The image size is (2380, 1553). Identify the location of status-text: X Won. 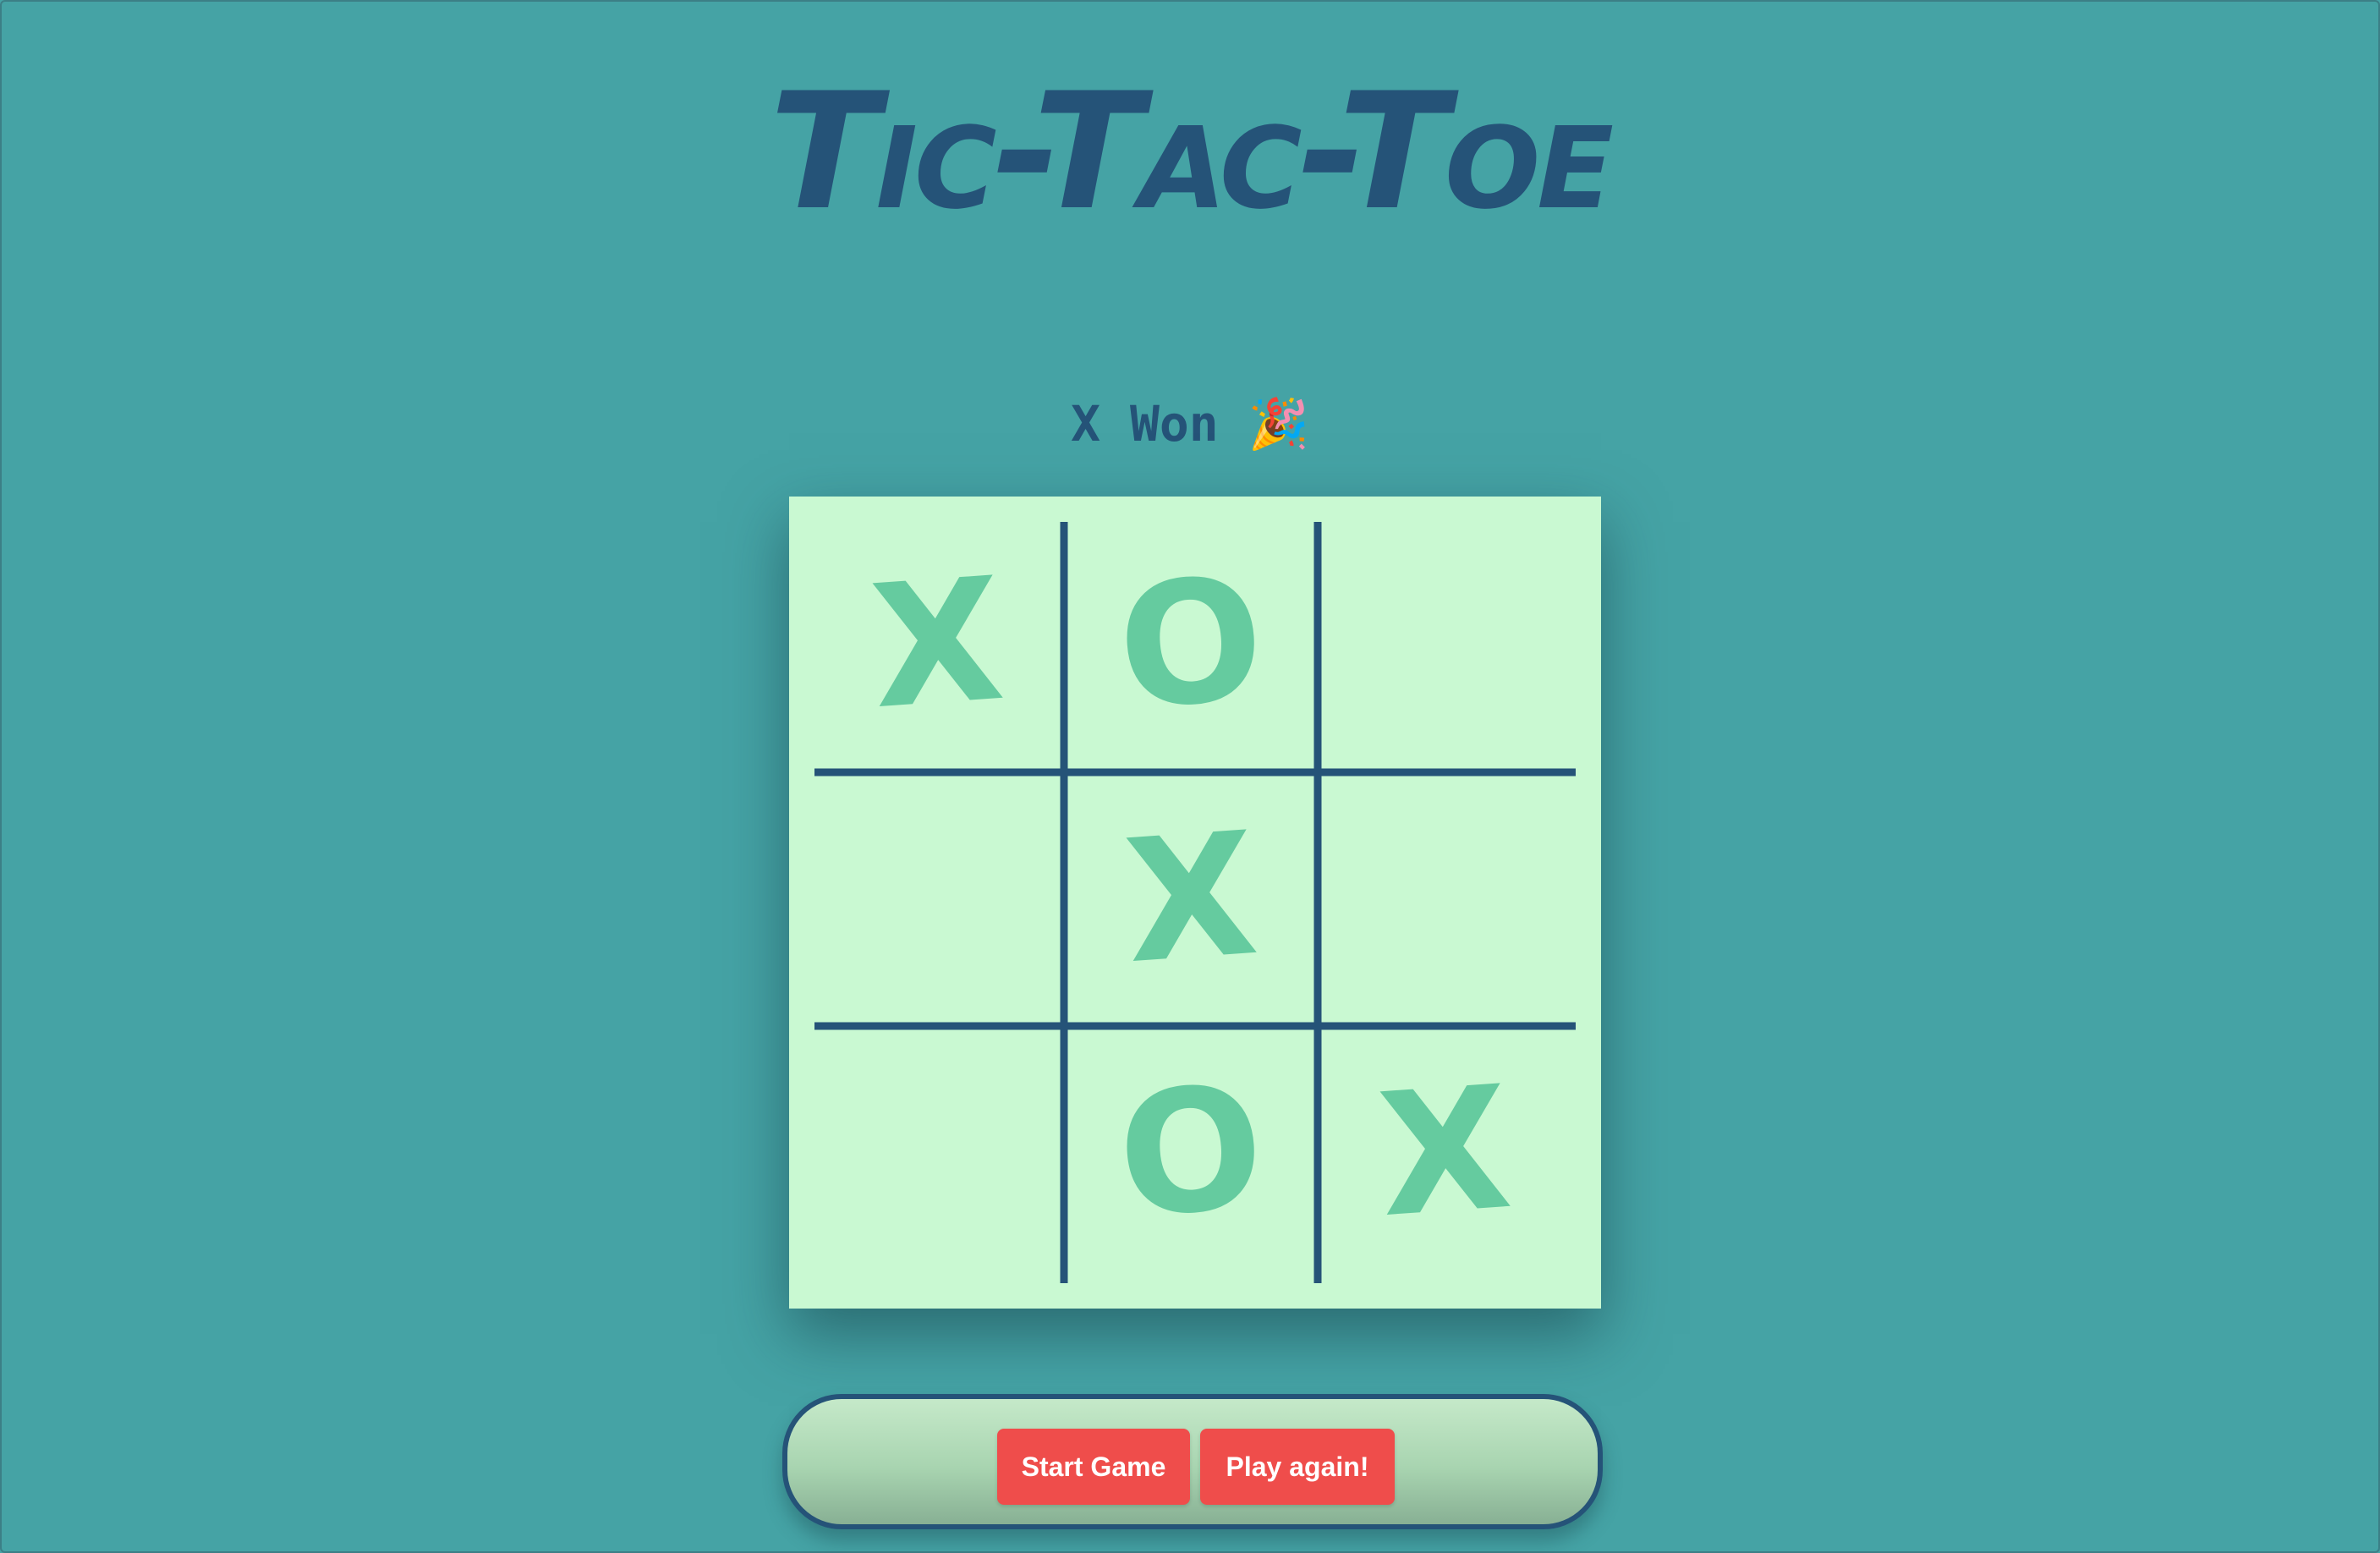
(1145, 424).